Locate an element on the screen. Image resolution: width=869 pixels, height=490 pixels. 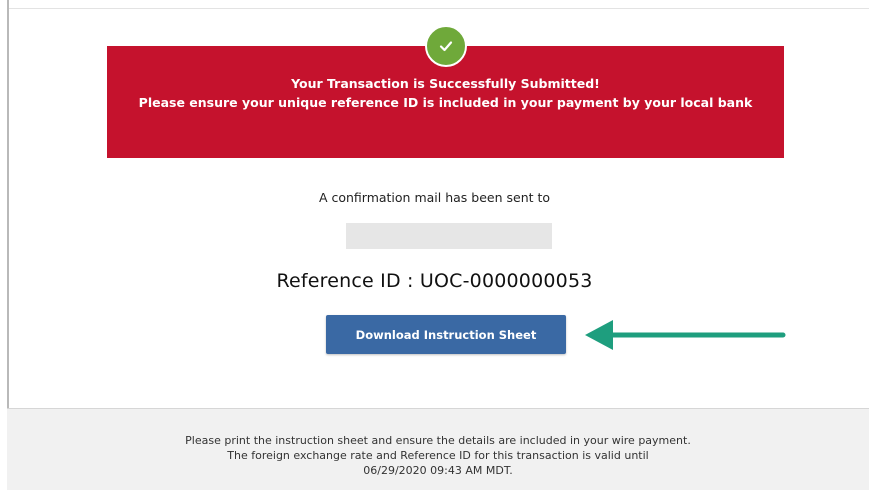
check-icon is located at coordinates (446, 46).